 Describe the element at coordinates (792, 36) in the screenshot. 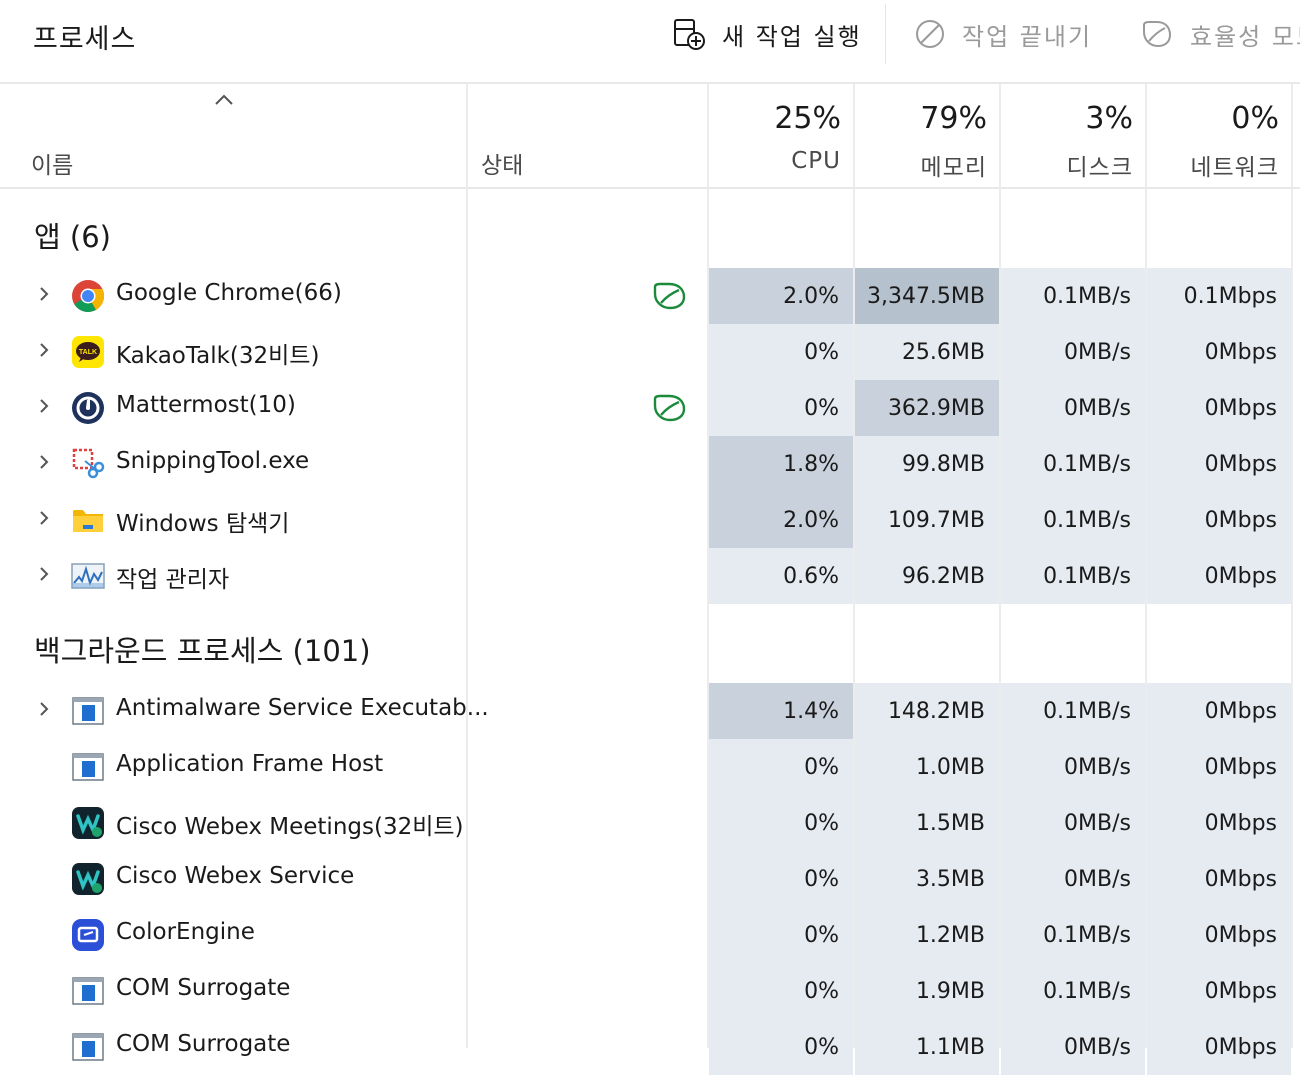

I see `run-new-task-label: 새 작업 실행` at that location.